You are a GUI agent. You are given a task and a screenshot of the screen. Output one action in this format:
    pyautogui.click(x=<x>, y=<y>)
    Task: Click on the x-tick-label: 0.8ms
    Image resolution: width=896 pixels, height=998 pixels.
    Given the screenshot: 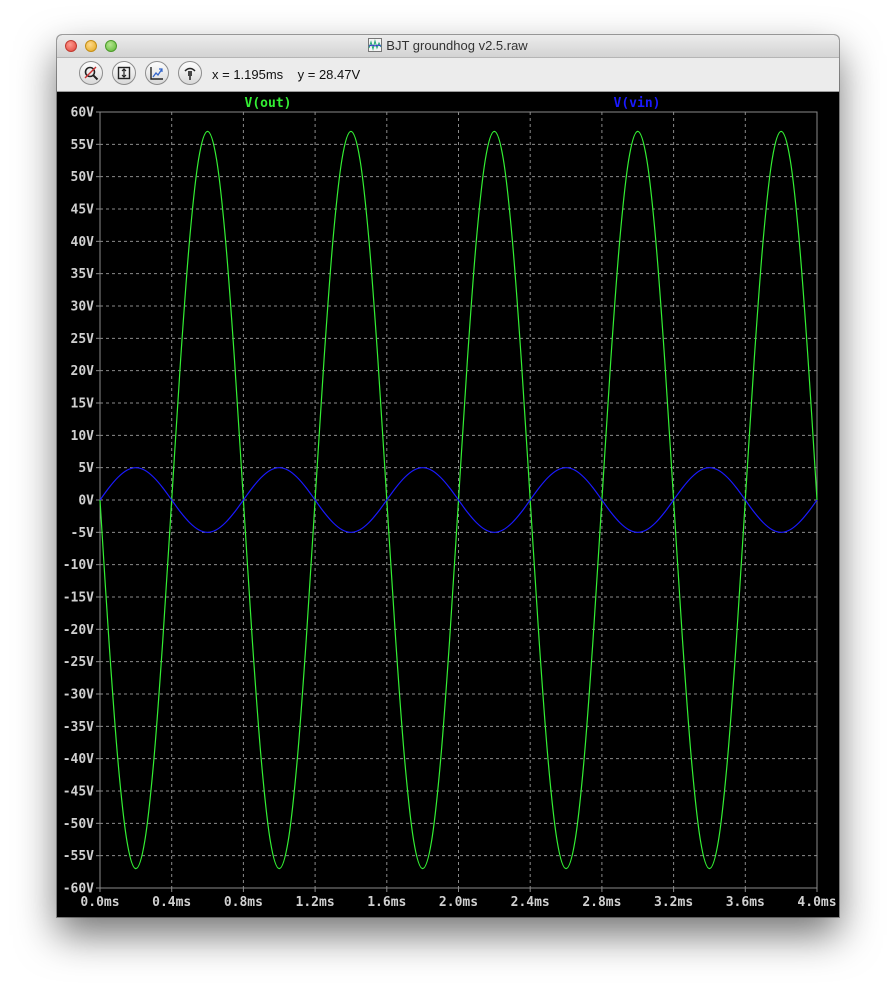 What is the action you would take?
    pyautogui.click(x=243, y=902)
    